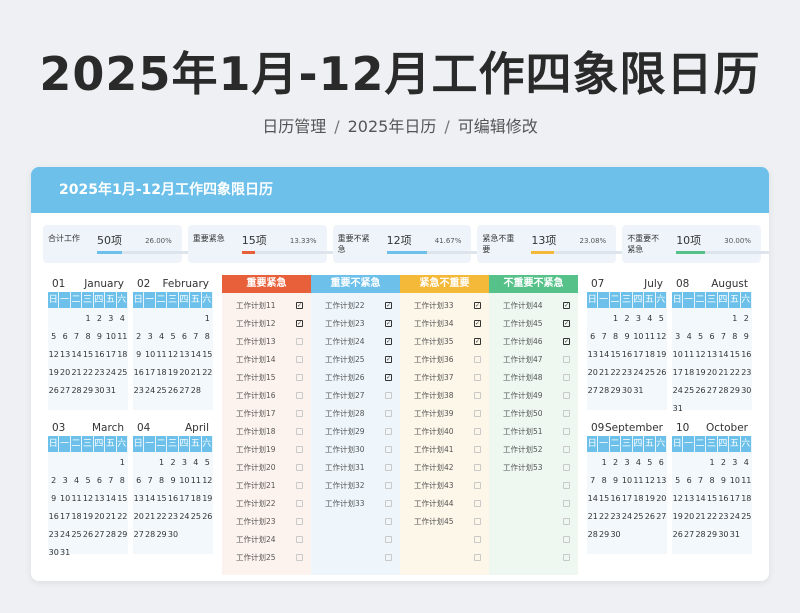  Describe the element at coordinates (99, 499) in the screenshot. I see `day-cell: 13` at that location.